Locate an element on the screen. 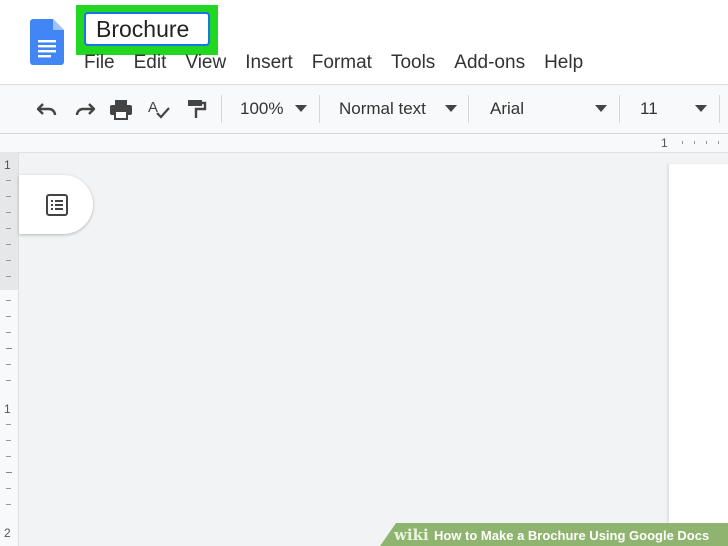 The width and height of the screenshot is (728, 546). ruler-label: 1 is located at coordinates (664, 143).